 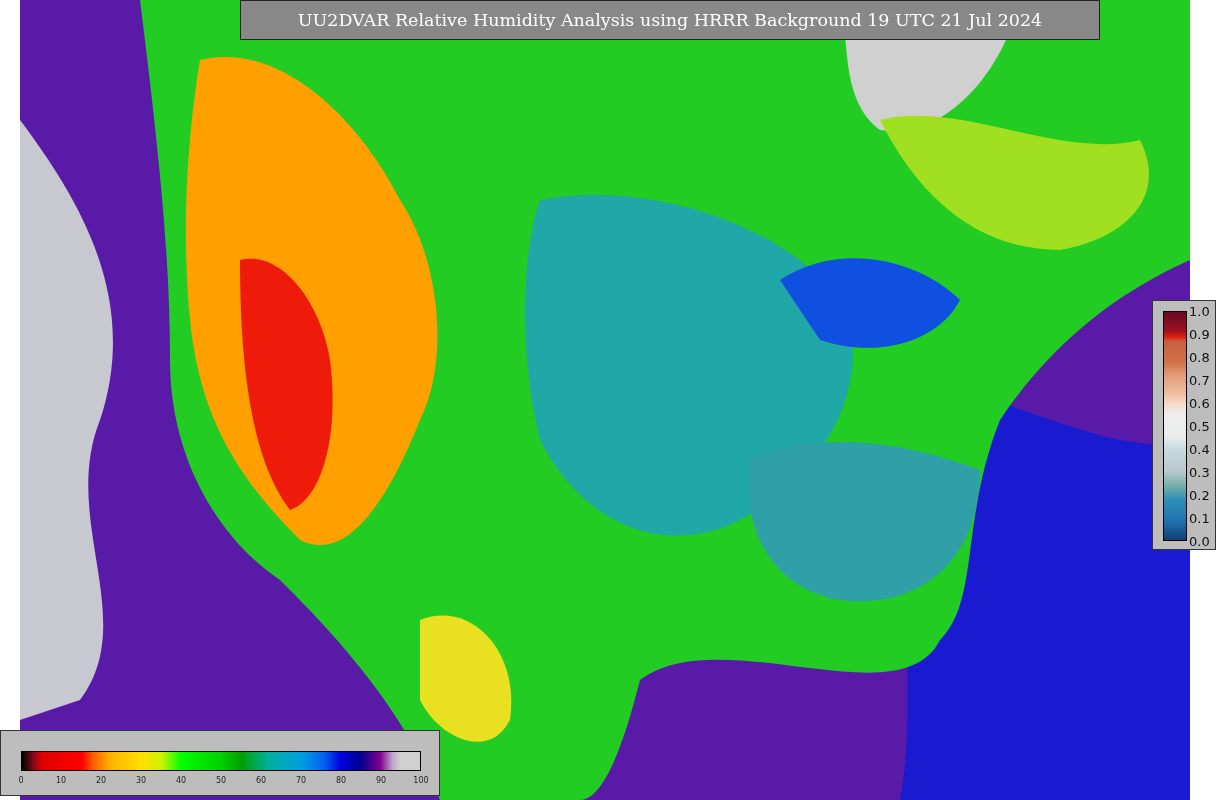 What do you see at coordinates (61, 780) in the screenshot?
I see `tick-label: 10` at bounding box center [61, 780].